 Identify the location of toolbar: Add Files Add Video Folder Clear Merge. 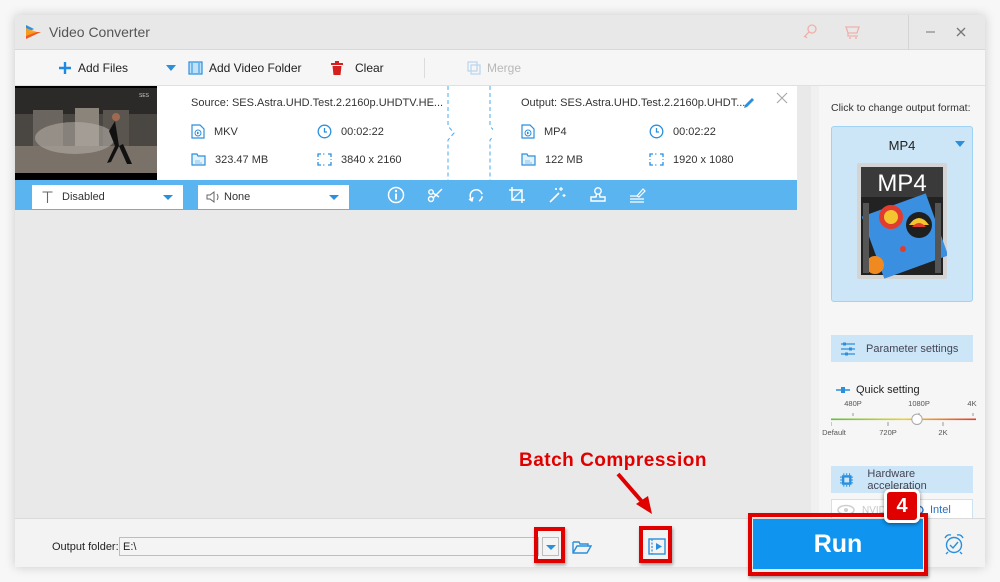
(500, 68).